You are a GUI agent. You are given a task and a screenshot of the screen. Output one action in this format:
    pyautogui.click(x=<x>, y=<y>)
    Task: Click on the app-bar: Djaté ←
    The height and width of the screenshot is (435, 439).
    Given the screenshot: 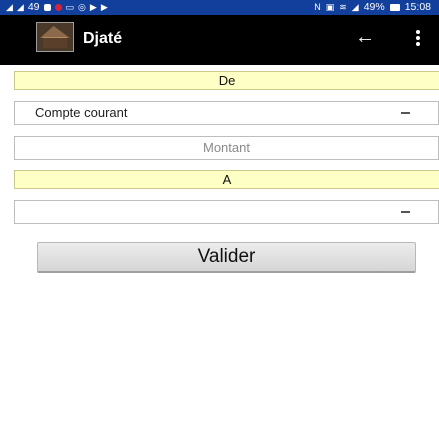 What is the action you would take?
    pyautogui.click(x=219, y=40)
    